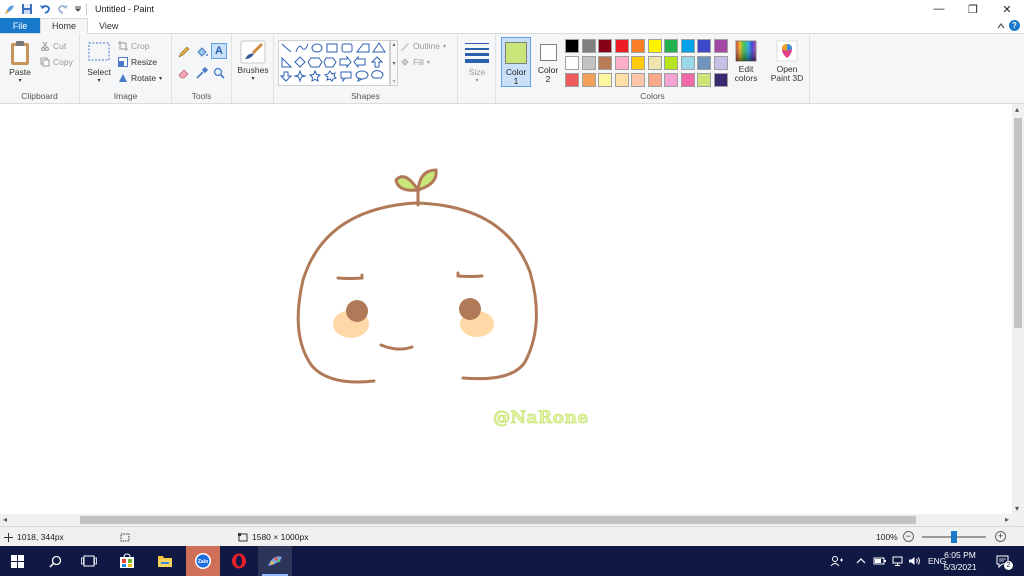  Describe the element at coordinates (960, 561) in the screenshot. I see `clock: 6:05 PM 5/3/2021` at that location.